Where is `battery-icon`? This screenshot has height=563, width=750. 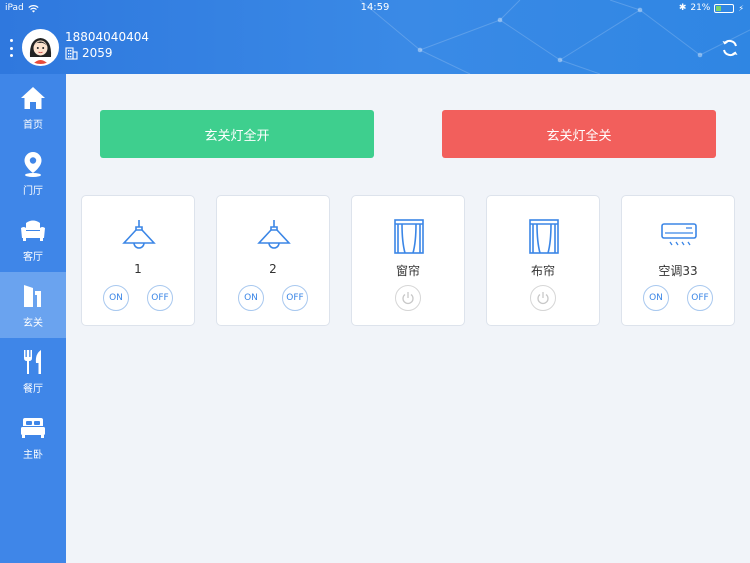
battery-icon is located at coordinates (724, 8).